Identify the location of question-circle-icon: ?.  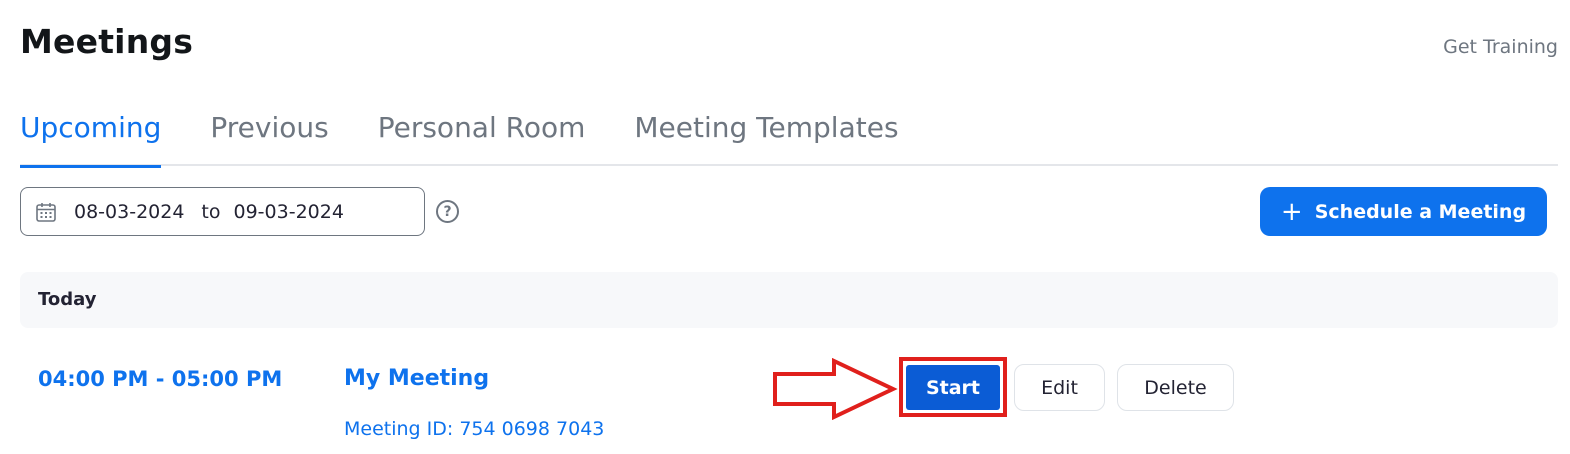
(447, 211).